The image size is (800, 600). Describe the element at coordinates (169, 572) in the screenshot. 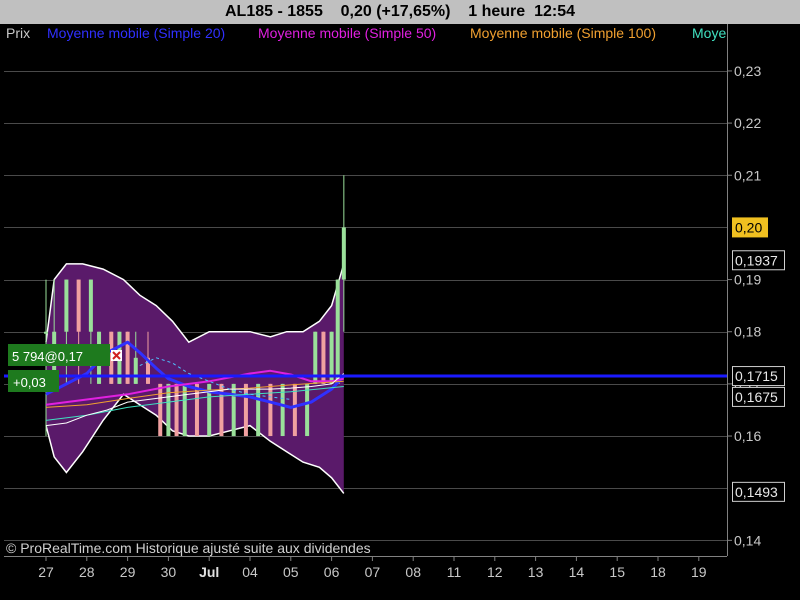

I see `x-tick-label: 30` at that location.